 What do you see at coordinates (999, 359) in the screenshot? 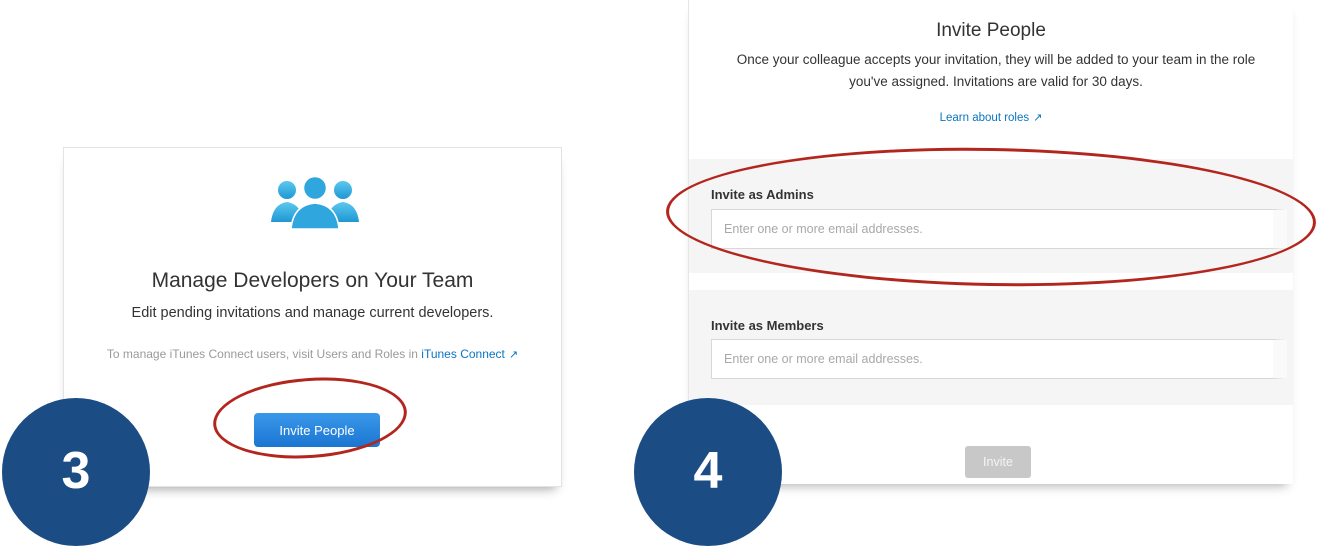
I see `members-email-input` at bounding box center [999, 359].